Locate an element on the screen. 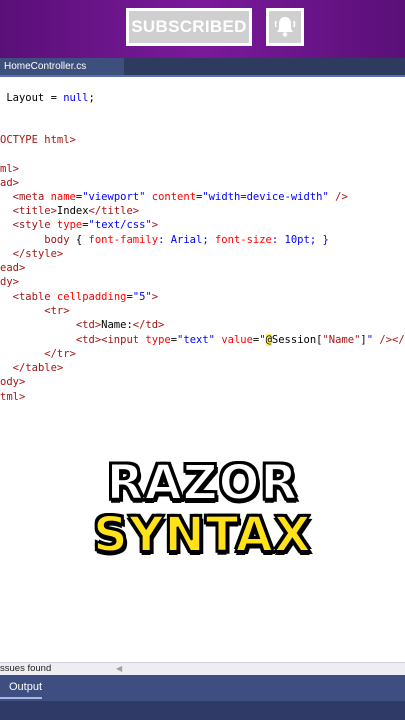 This screenshot has width=405, height=720. code-line-style-open: <style type="text/css"> is located at coordinates (85, 225).